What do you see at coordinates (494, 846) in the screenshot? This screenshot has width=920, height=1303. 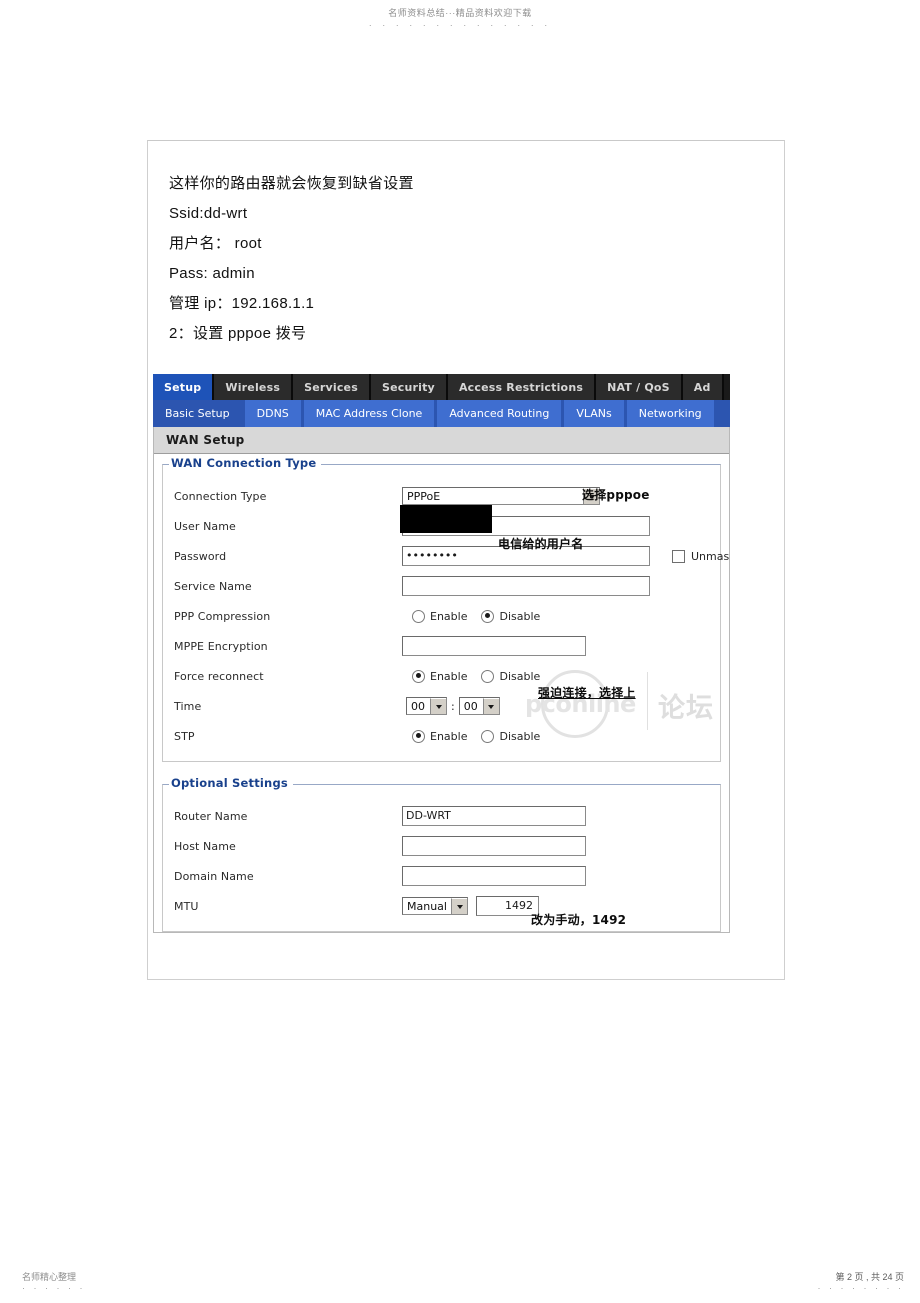 I see `host-name-input` at bounding box center [494, 846].